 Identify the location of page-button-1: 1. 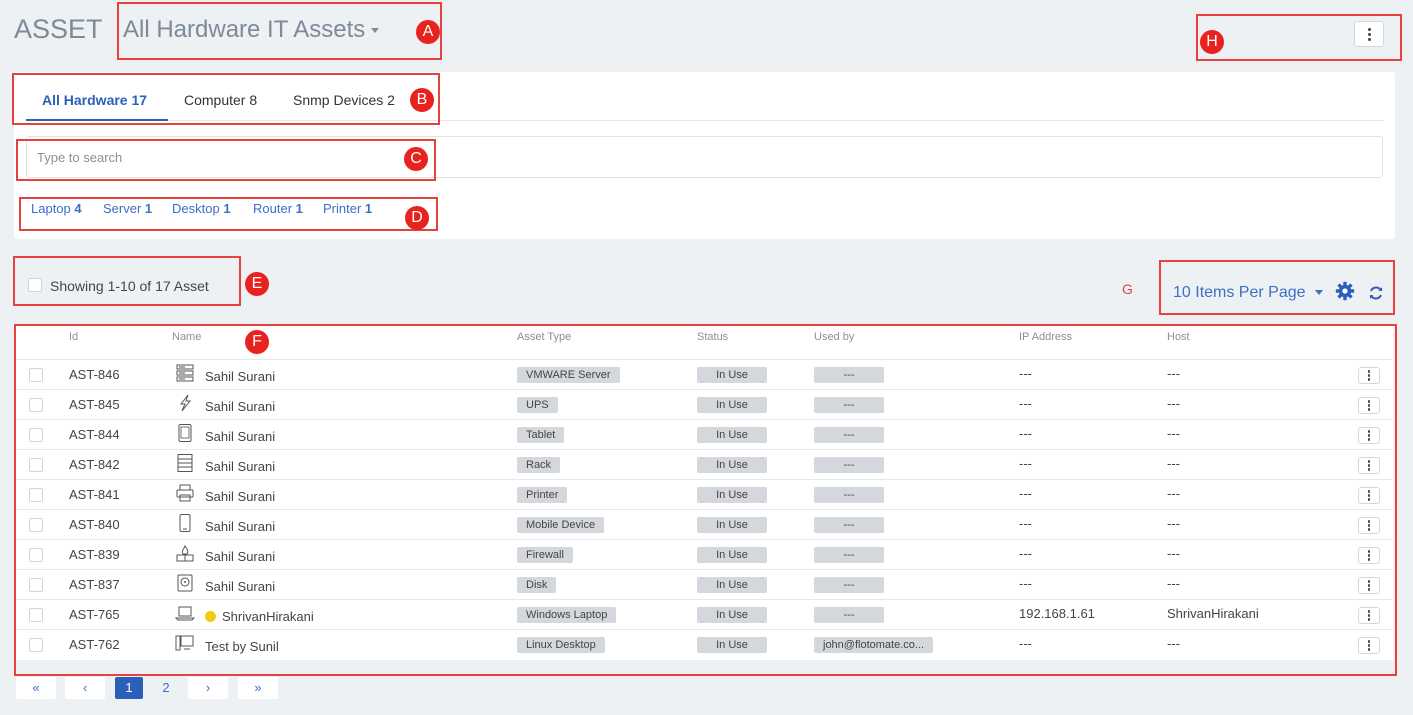
(129, 688).